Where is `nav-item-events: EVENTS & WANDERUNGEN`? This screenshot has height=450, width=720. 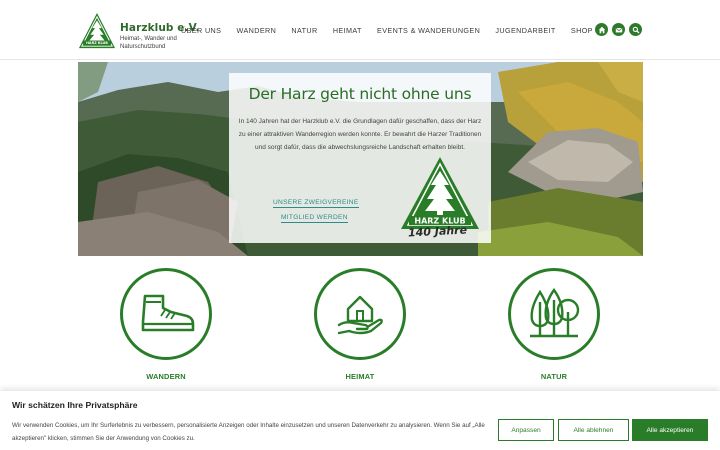
nav-item-events: EVENTS & WANDERUNGEN is located at coordinates (428, 30).